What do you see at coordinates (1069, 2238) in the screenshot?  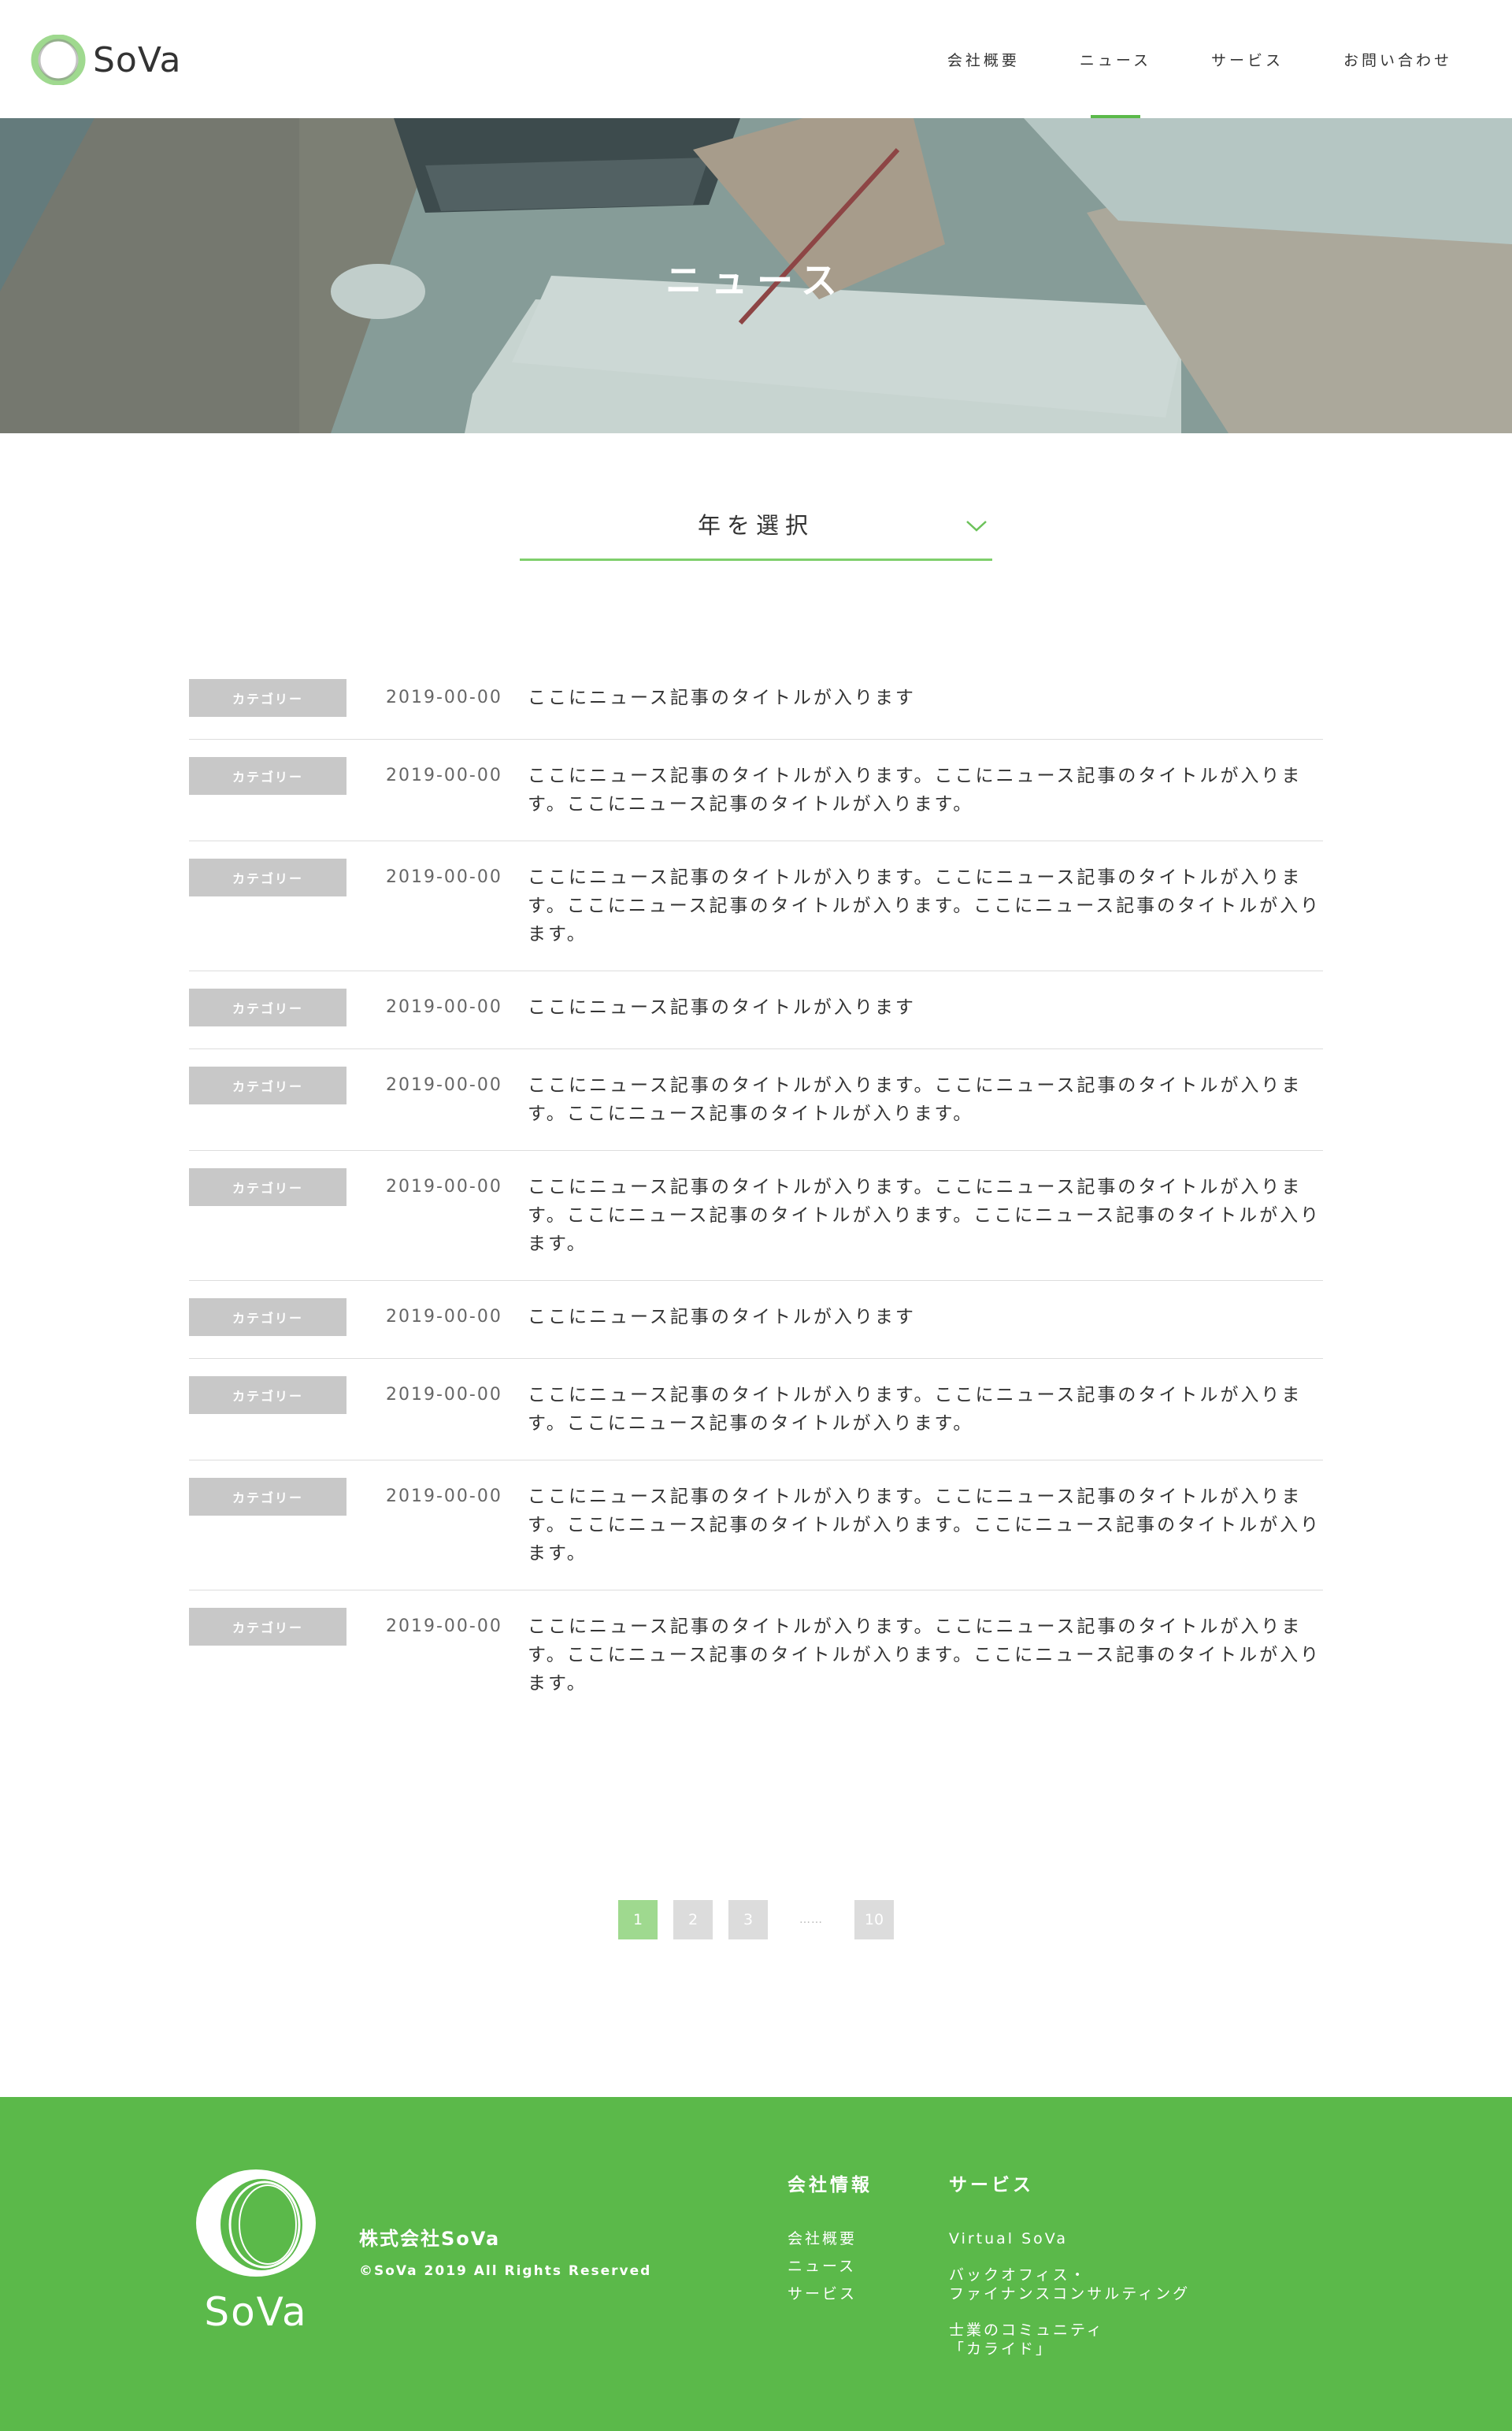 I see `footer-link-virtual-sova: Virtual SoVa` at bounding box center [1069, 2238].